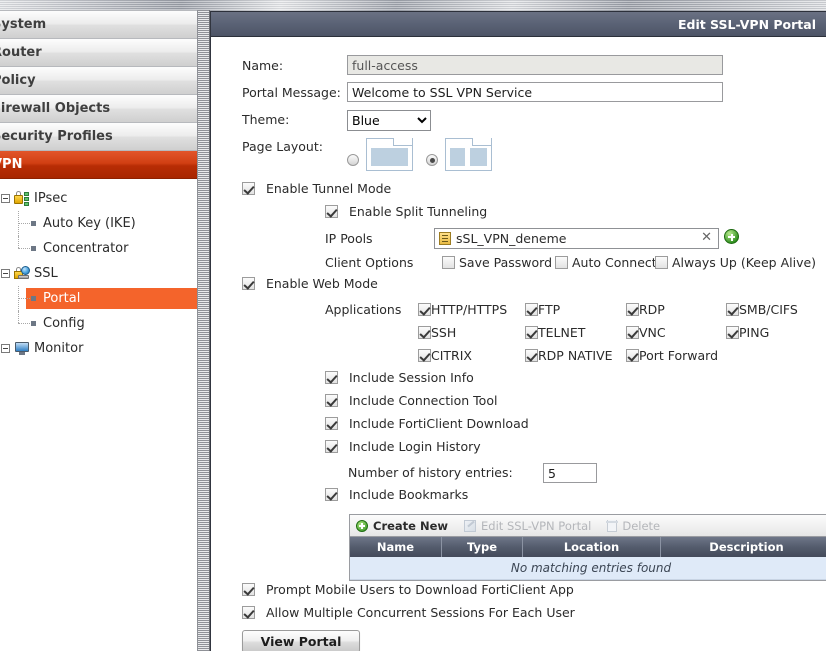 The height and width of the screenshot is (651, 826). Describe the element at coordinates (570, 473) in the screenshot. I see `history-entries-input: 5` at that location.